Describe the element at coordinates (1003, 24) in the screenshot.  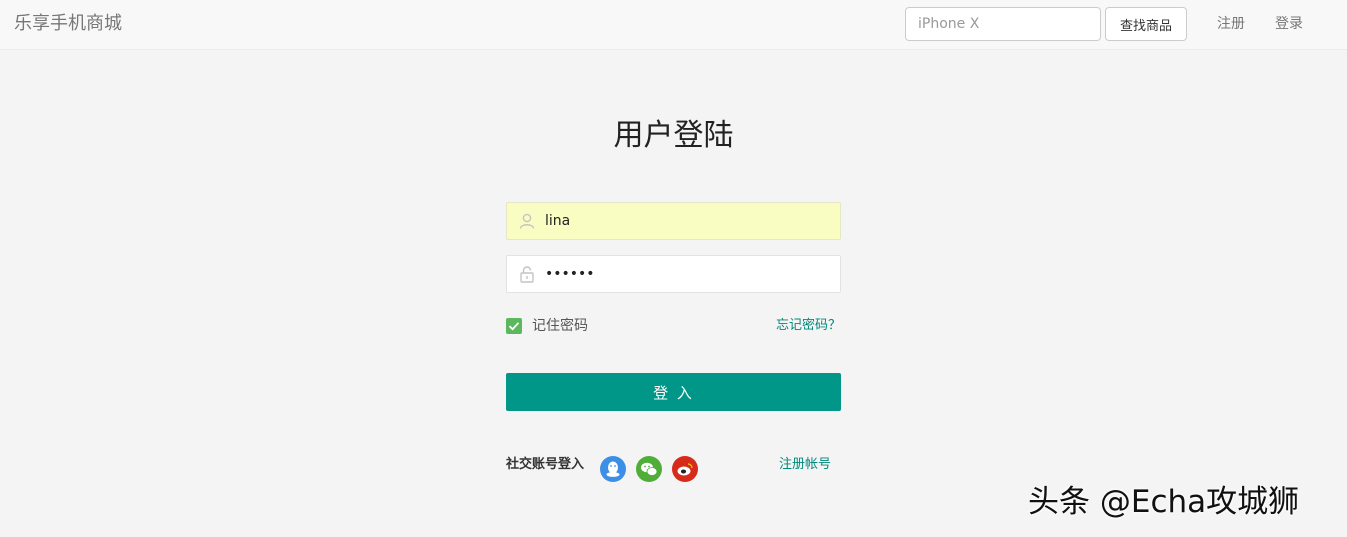
I see `search-input` at that location.